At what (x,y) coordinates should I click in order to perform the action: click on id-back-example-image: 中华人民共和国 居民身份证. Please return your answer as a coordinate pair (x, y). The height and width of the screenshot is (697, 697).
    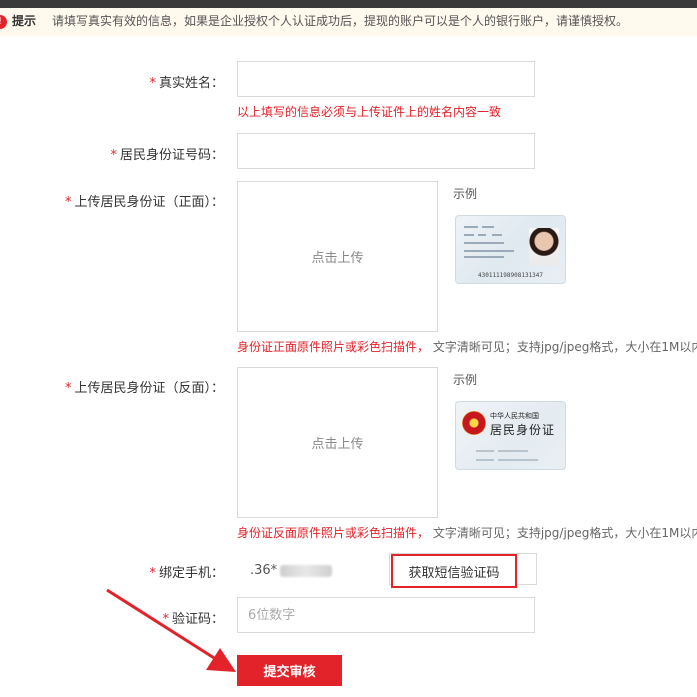
    Looking at the image, I should click on (510, 435).